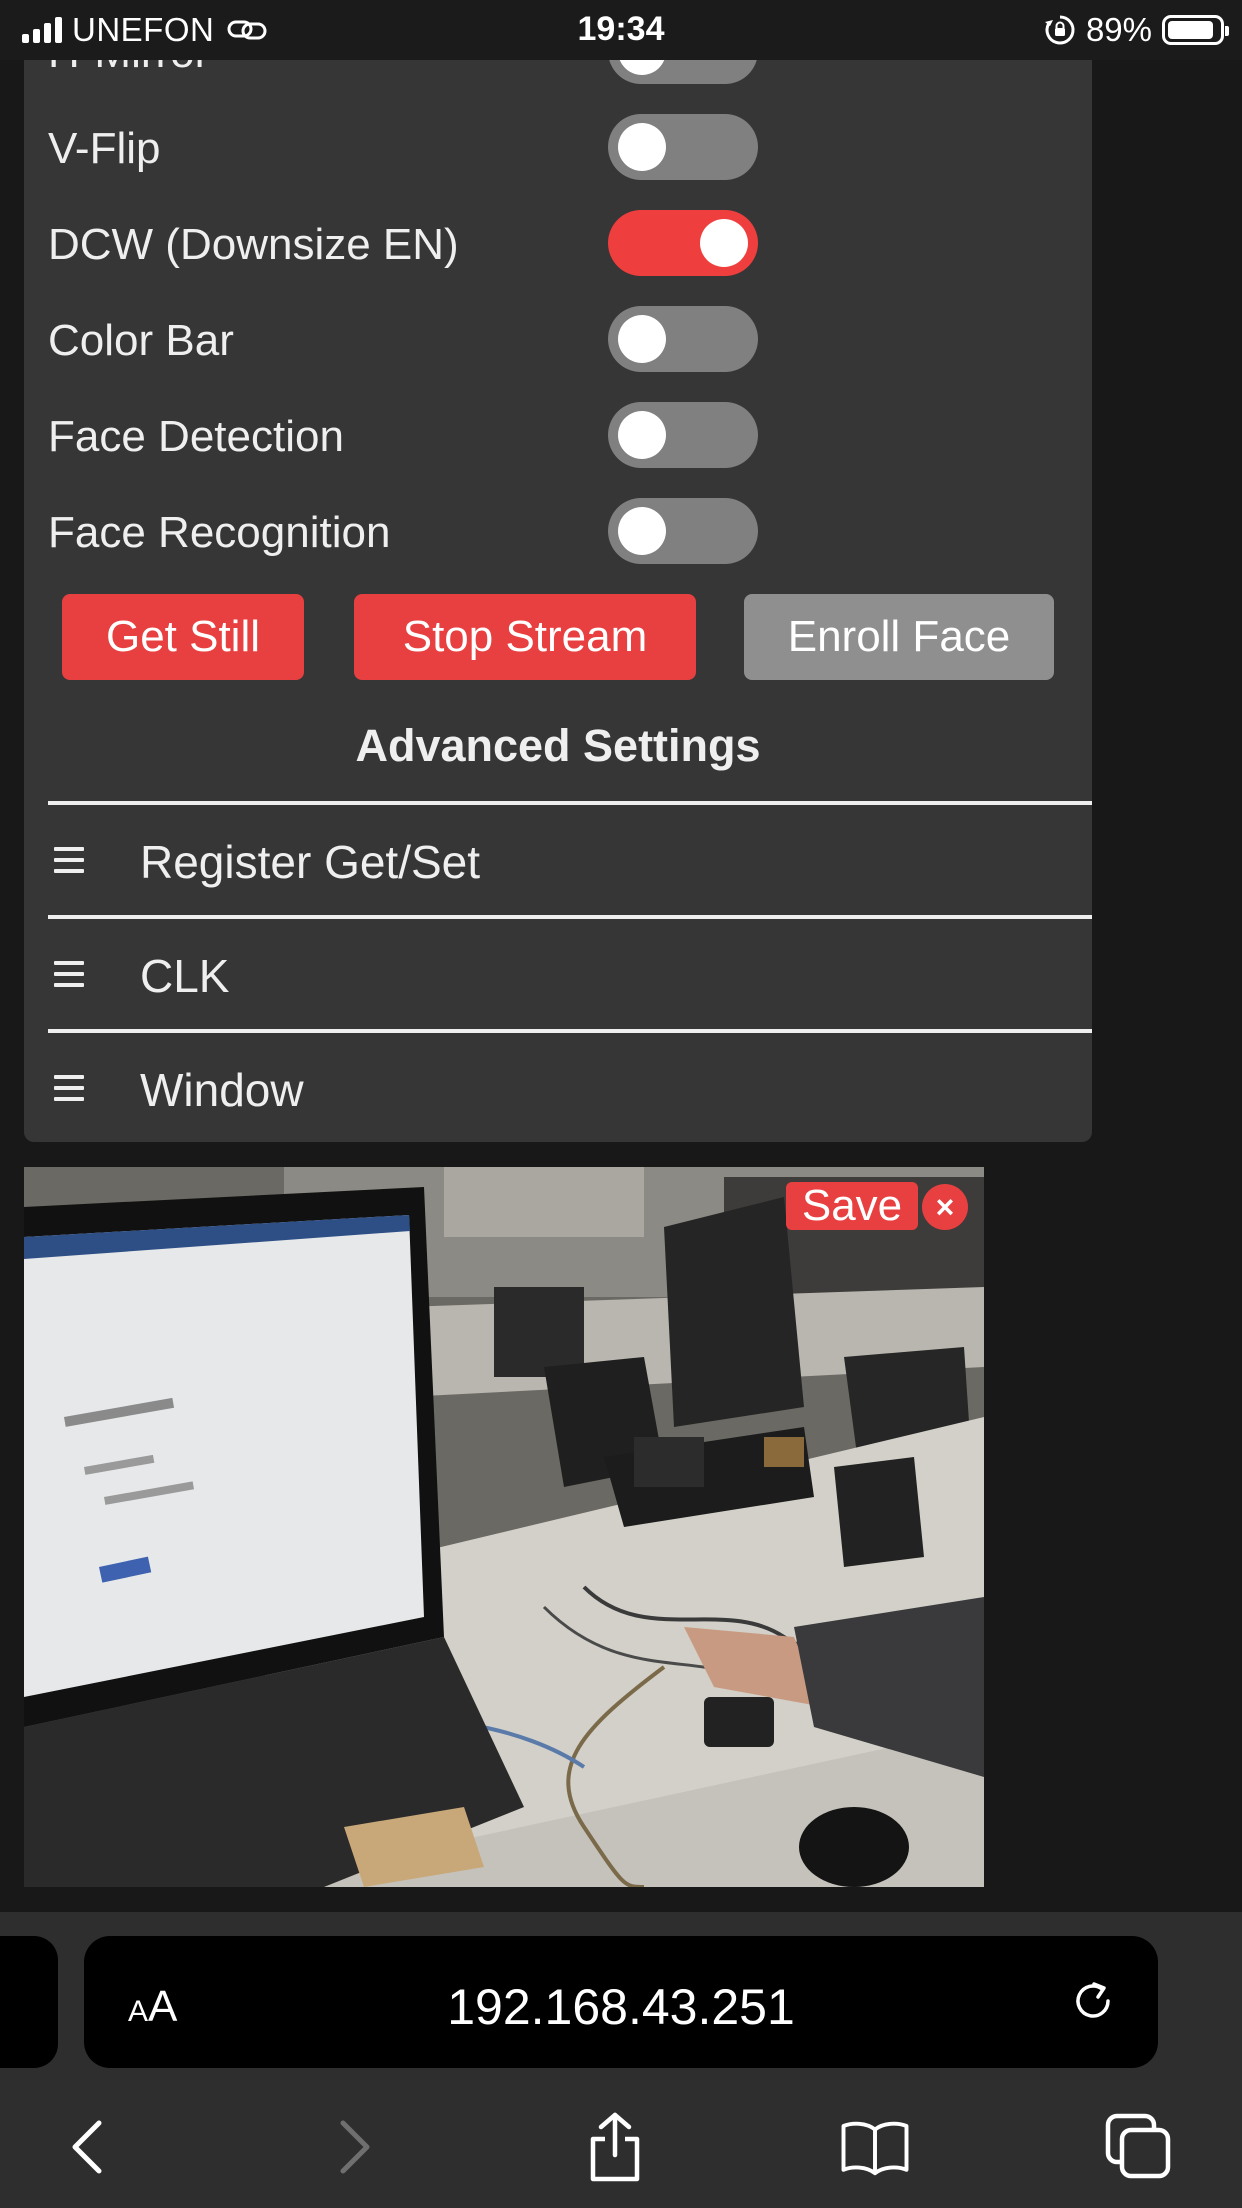 Image resolution: width=1242 pixels, height=2208 pixels. I want to click on section-label: Register Get/Set, so click(310, 862).